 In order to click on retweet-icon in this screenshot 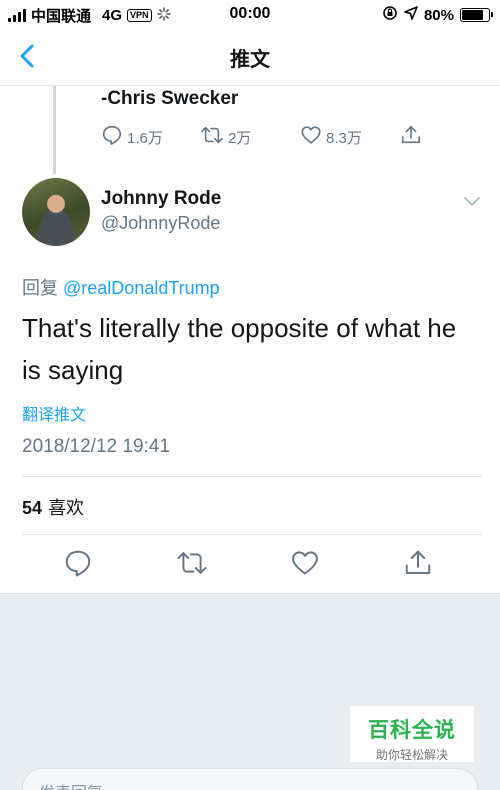, I will do `click(212, 137)`.